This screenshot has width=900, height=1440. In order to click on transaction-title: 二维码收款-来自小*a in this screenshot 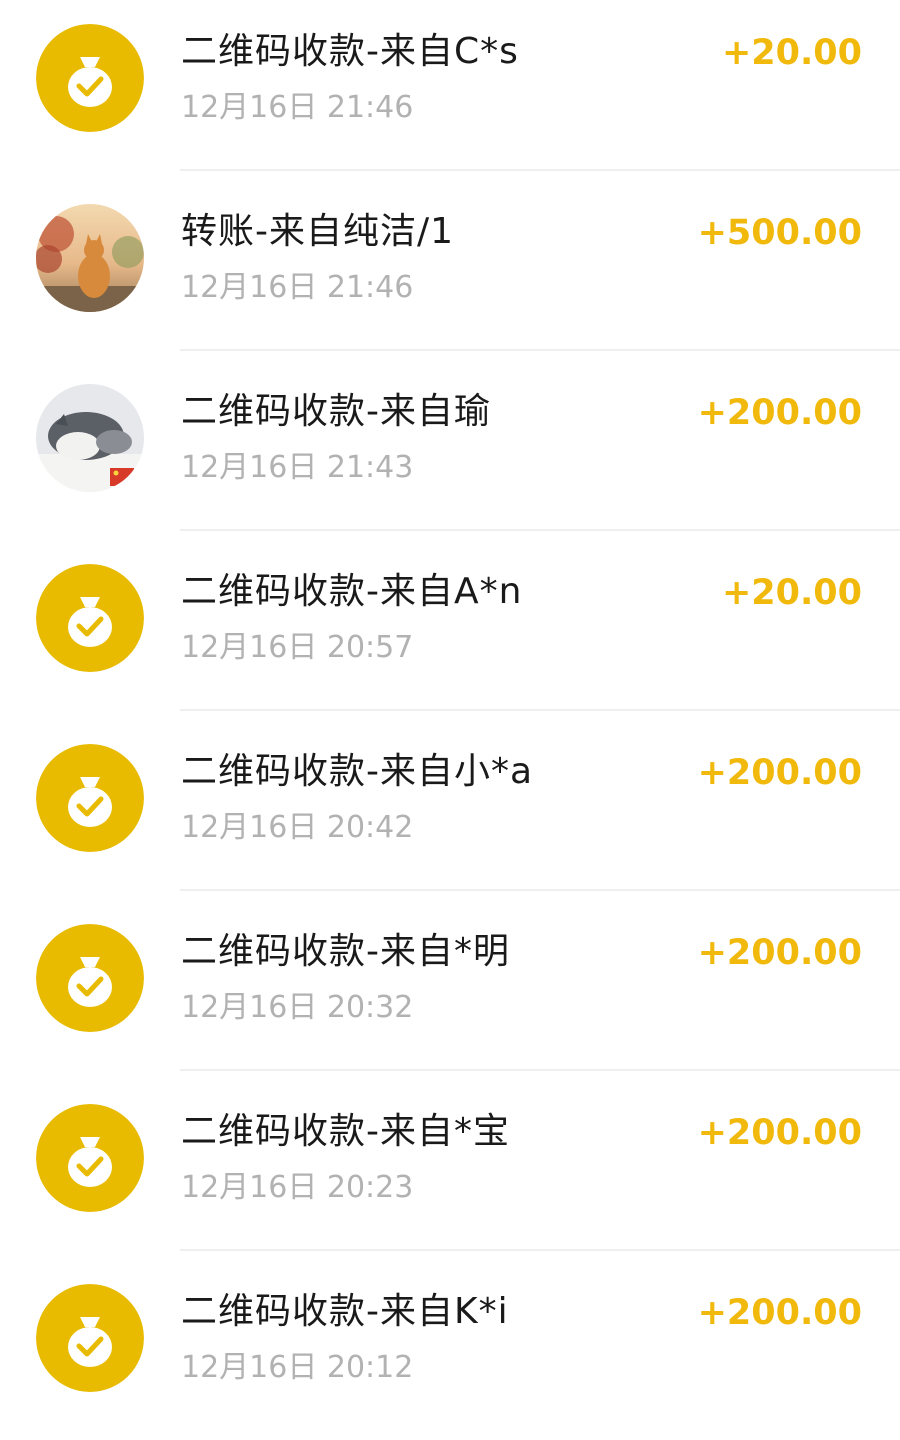, I will do `click(357, 771)`.